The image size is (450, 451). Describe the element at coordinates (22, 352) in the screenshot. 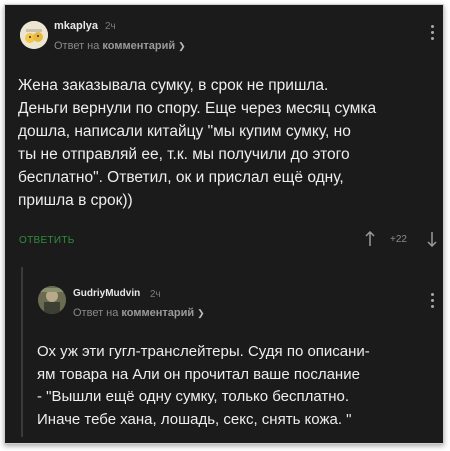

I see `thread-line` at that location.